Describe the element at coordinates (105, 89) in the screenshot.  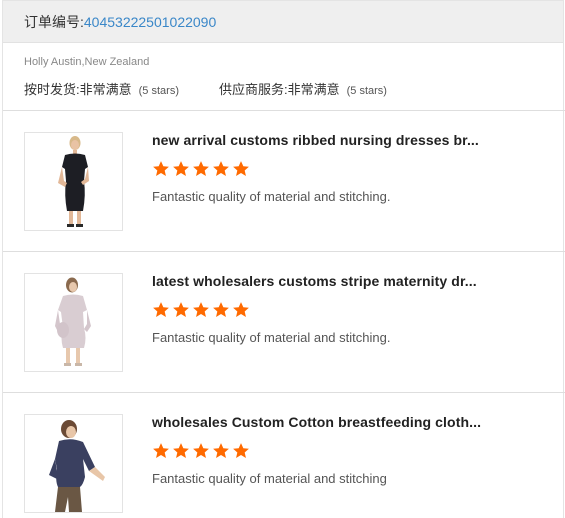
I see `rating-delivery-value: 非常满意` at that location.